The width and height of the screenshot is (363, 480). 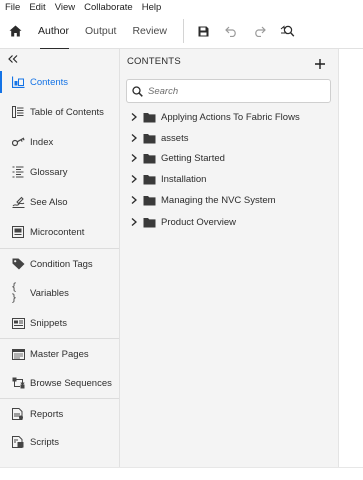 I want to click on tag-icon, so click(x=18, y=264).